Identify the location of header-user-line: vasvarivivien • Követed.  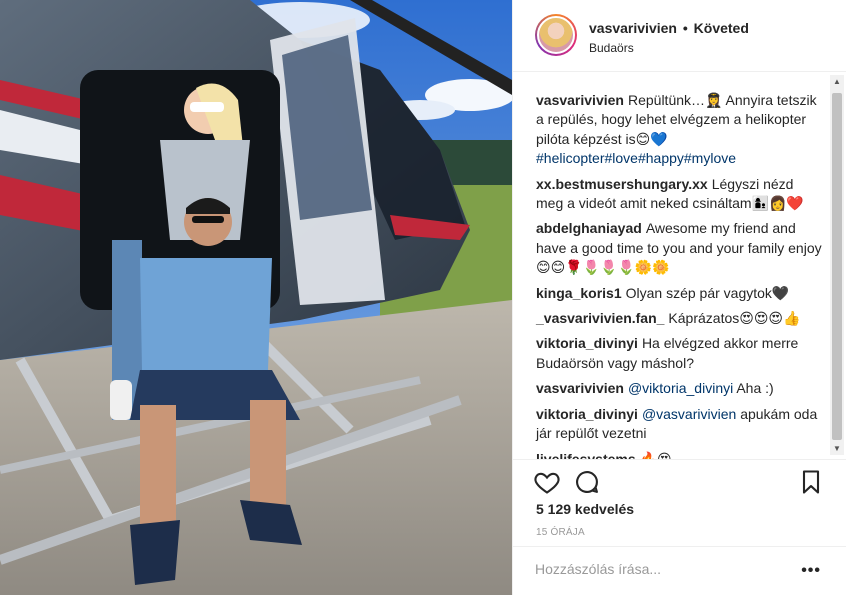
(669, 28).